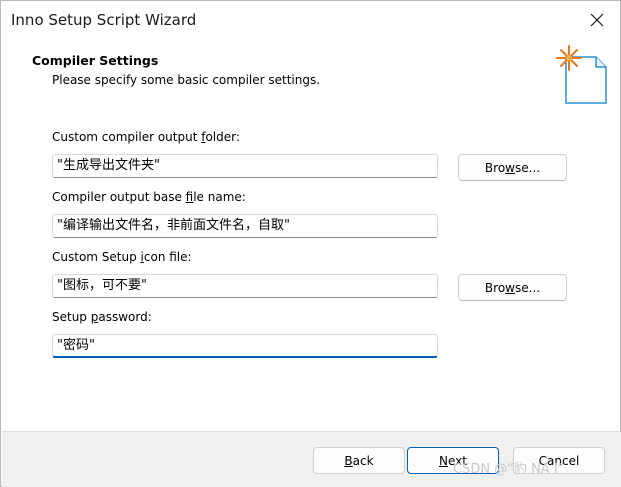 The width and height of the screenshot is (621, 487). I want to click on password-input: "密码", so click(245, 346).